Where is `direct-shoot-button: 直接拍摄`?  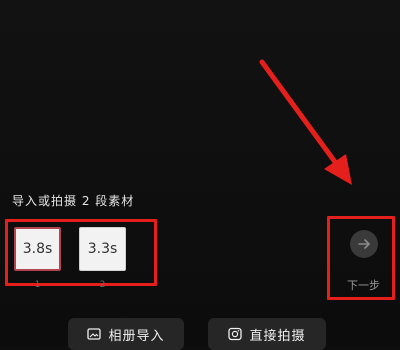
direct-shoot-button: 直接拍摄 is located at coordinates (267, 334).